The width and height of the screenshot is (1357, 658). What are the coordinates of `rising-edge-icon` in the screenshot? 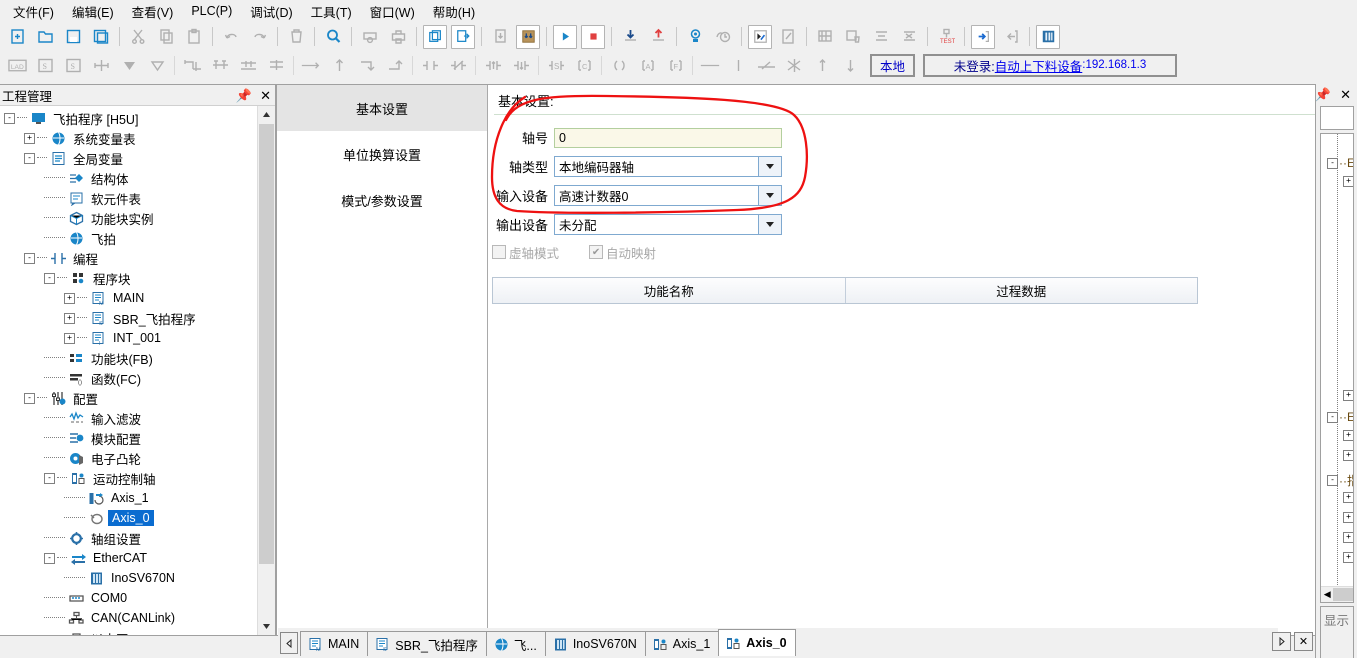 It's located at (493, 65).